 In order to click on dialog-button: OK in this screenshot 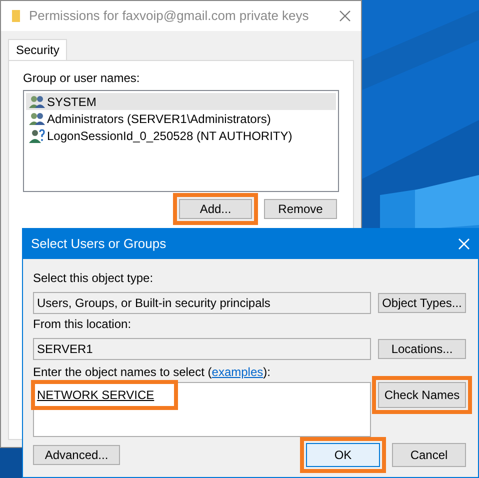, I will do `click(343, 455)`.